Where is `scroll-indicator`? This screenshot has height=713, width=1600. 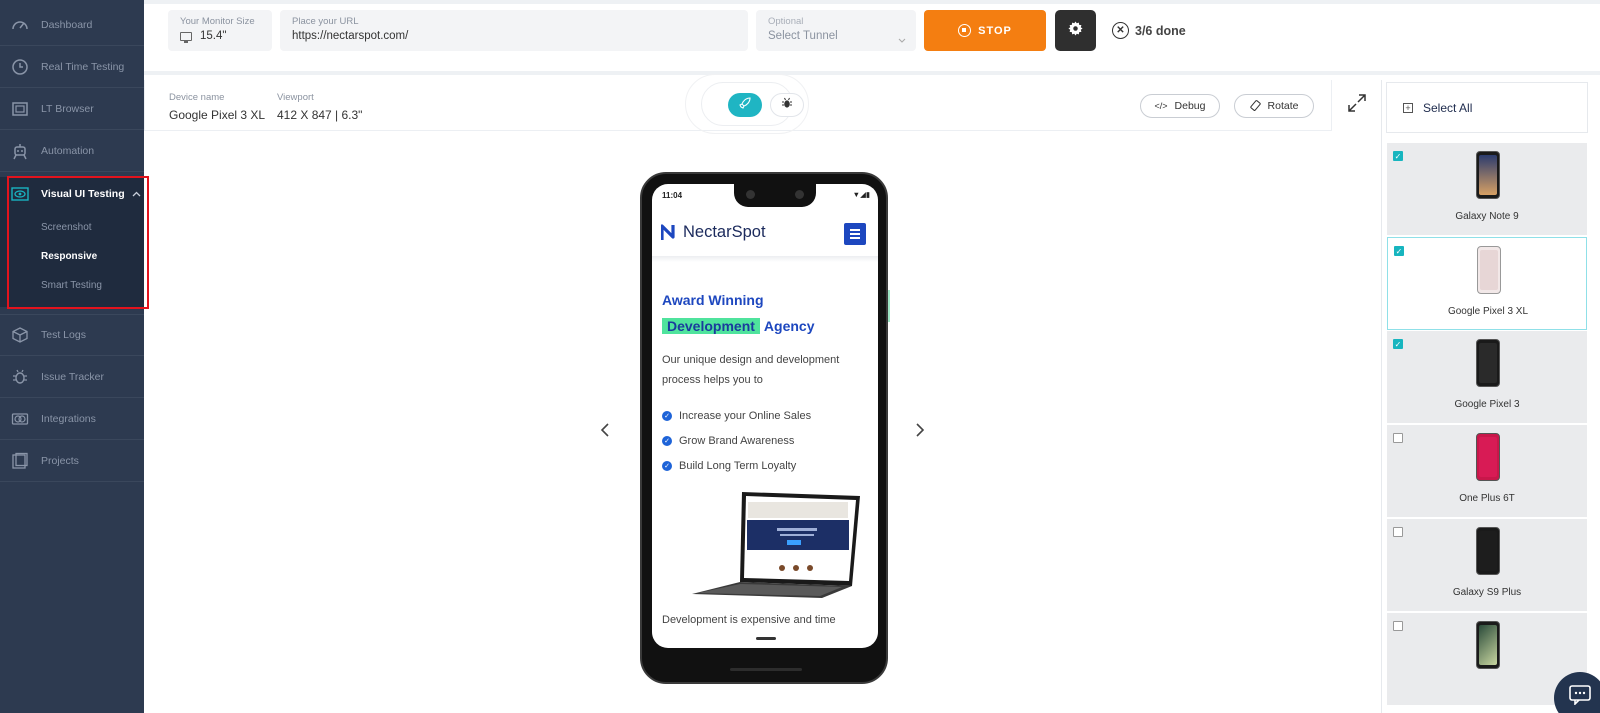 scroll-indicator is located at coordinates (889, 306).